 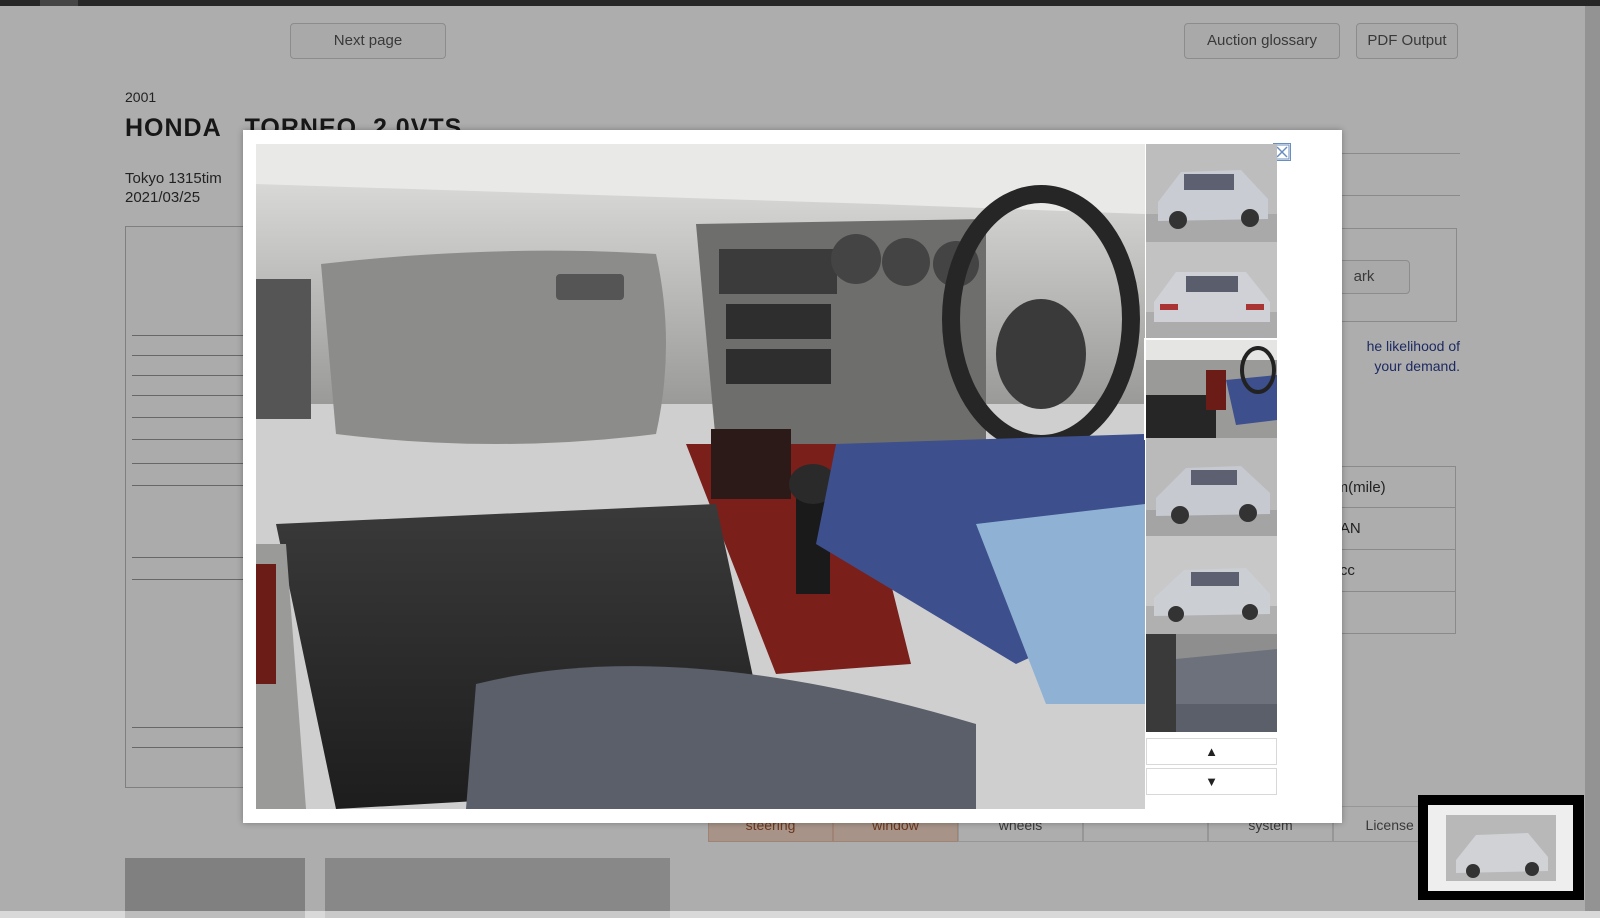 I want to click on thumbnail-rear, so click(x=1211, y=291).